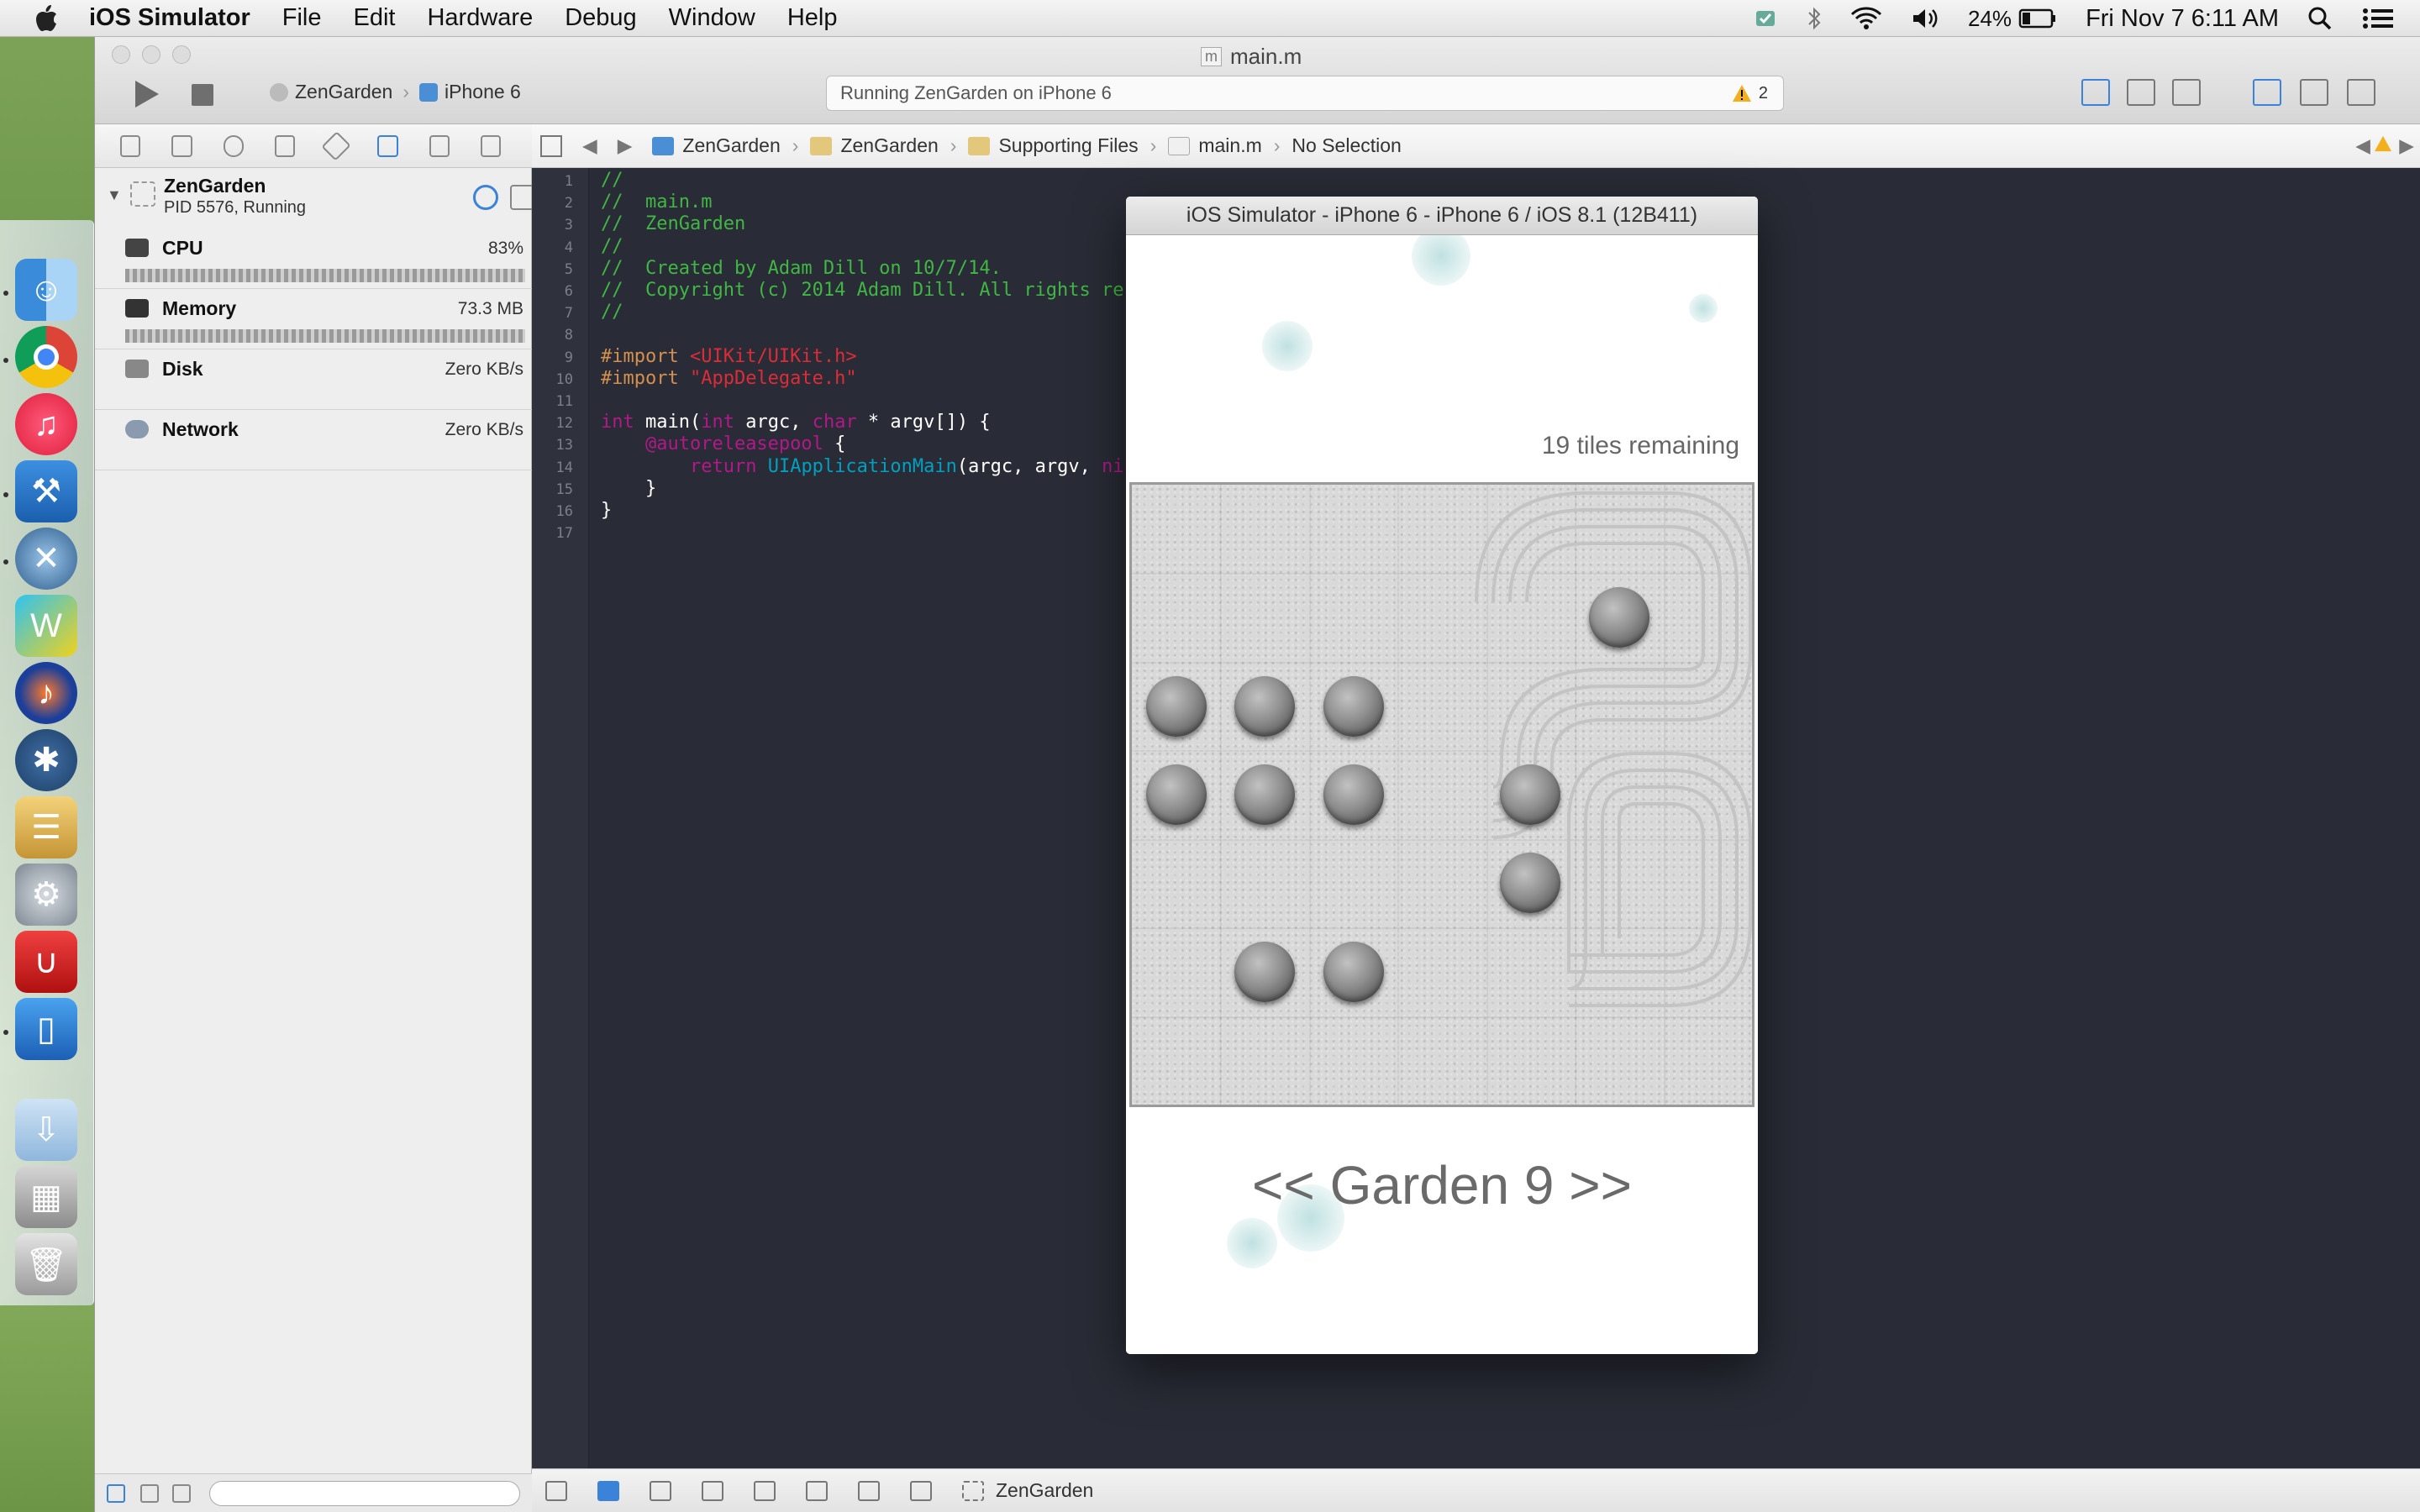  I want to click on next-issue-icon: ▶, so click(2406, 145).